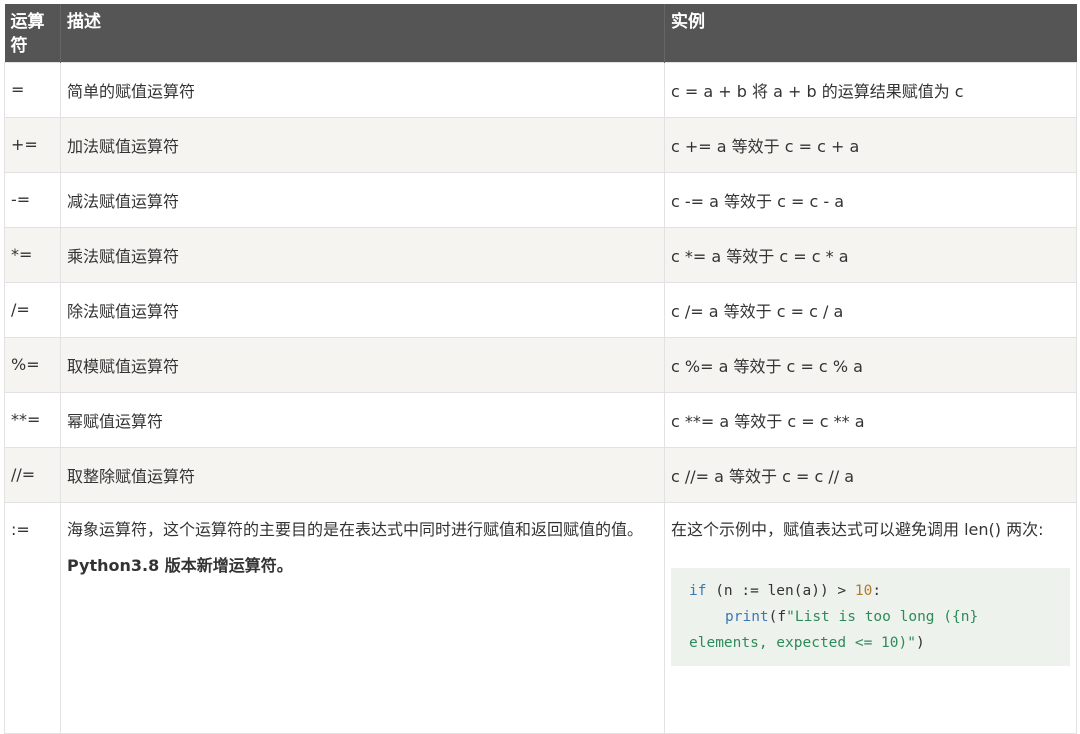  What do you see at coordinates (32, 33) in the screenshot?
I see `header-operator: 运算符` at bounding box center [32, 33].